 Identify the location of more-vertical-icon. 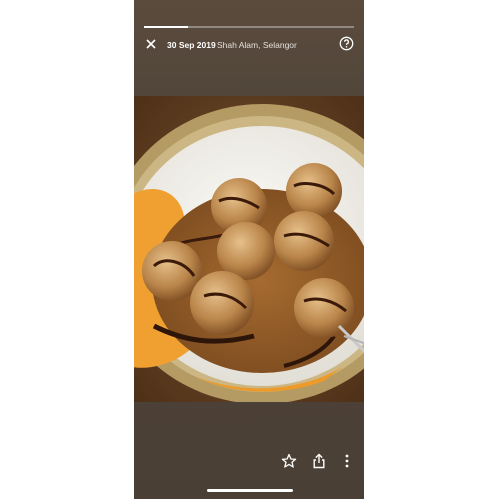
(347, 461).